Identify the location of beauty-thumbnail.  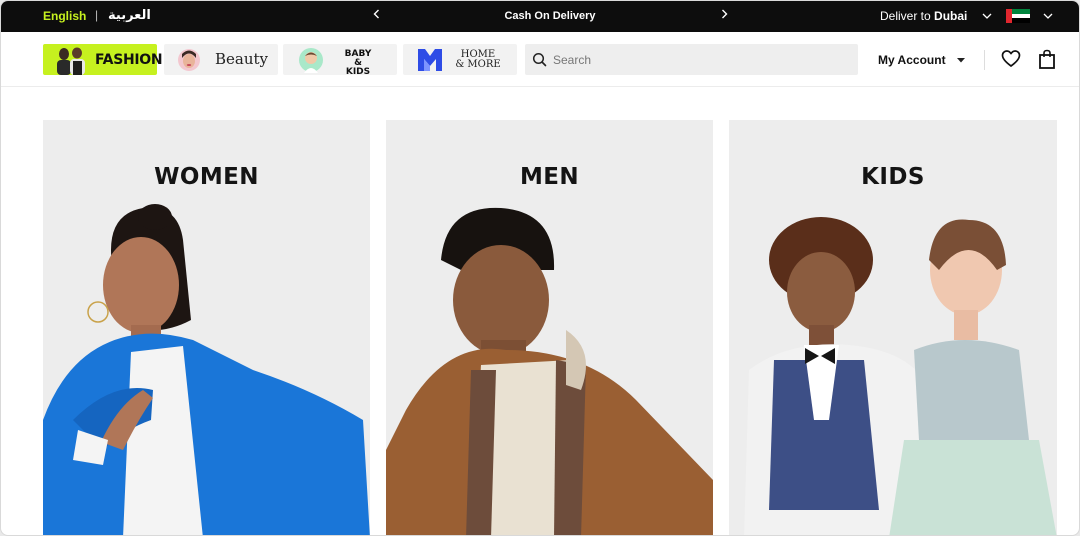
(189, 60).